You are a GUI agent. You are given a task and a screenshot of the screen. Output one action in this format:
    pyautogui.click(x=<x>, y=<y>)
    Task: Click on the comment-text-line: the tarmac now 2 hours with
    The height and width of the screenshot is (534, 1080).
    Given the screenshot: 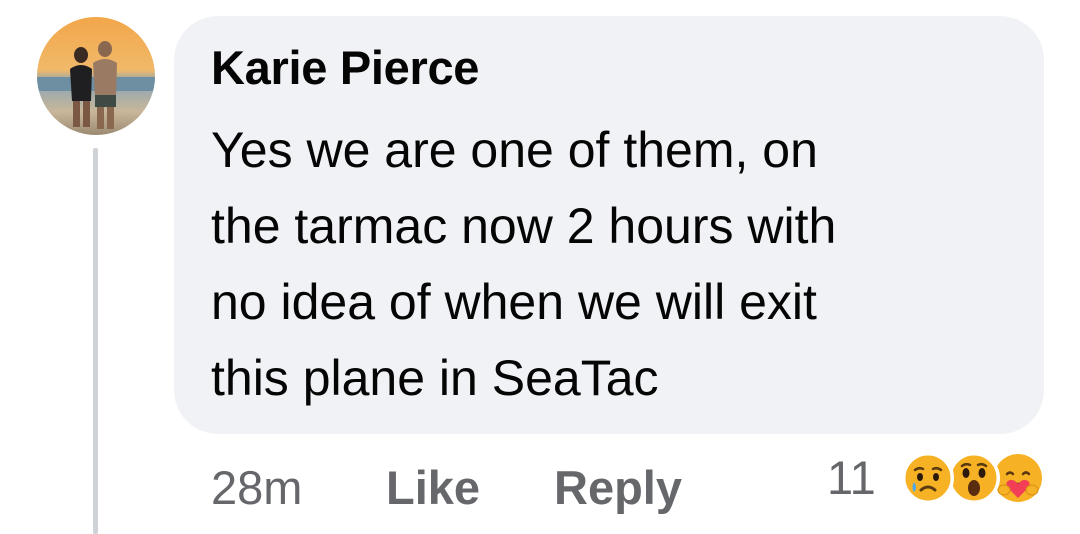 What is the action you would take?
    pyautogui.click(x=524, y=226)
    